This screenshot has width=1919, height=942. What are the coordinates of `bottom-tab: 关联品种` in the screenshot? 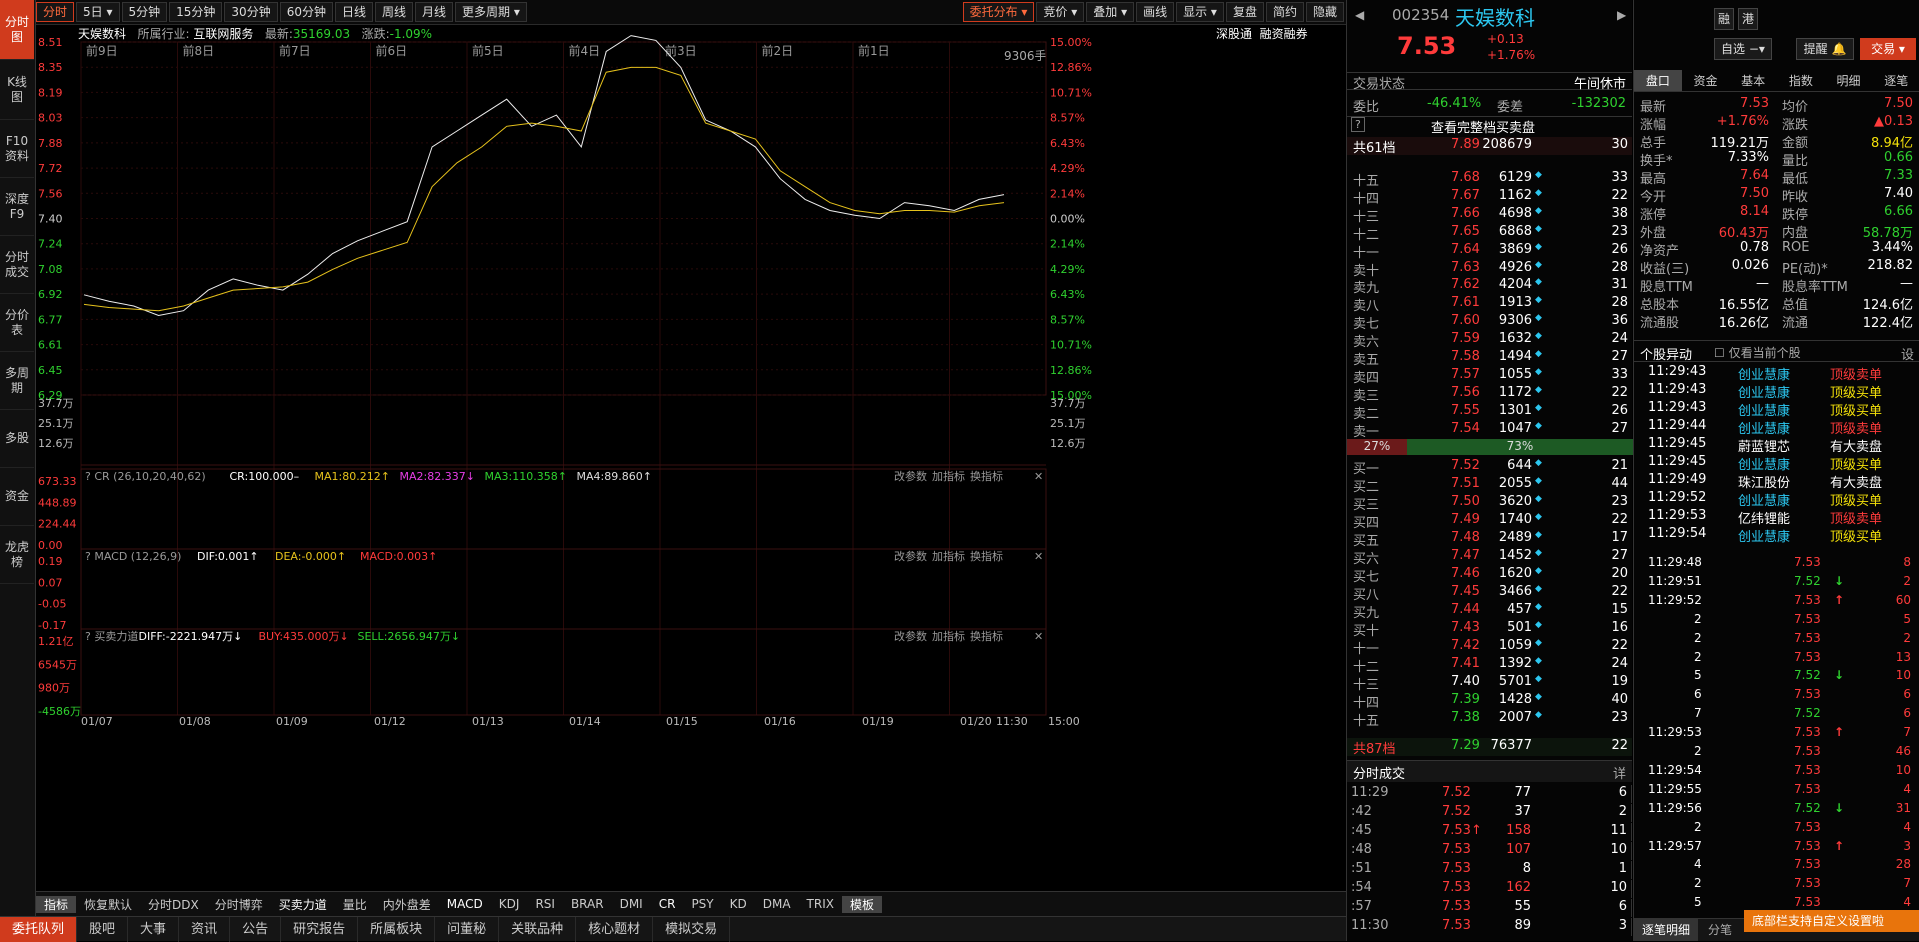 It's located at (538, 929).